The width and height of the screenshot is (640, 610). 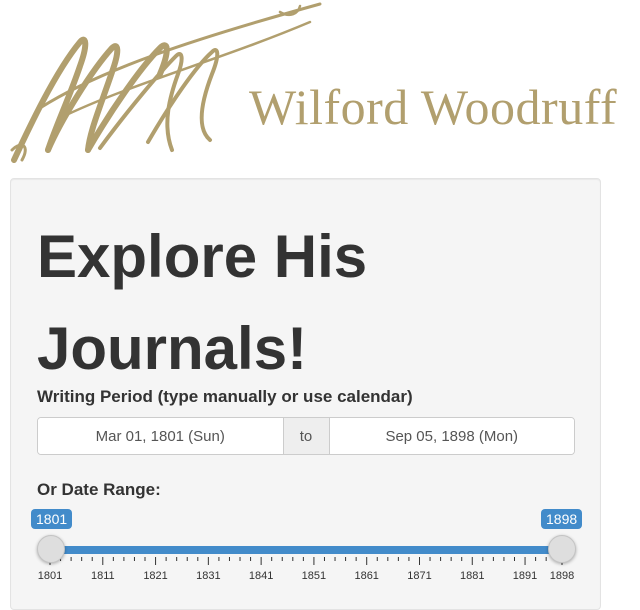 What do you see at coordinates (366, 576) in the screenshot?
I see `slider-tick-label: 1861` at bounding box center [366, 576].